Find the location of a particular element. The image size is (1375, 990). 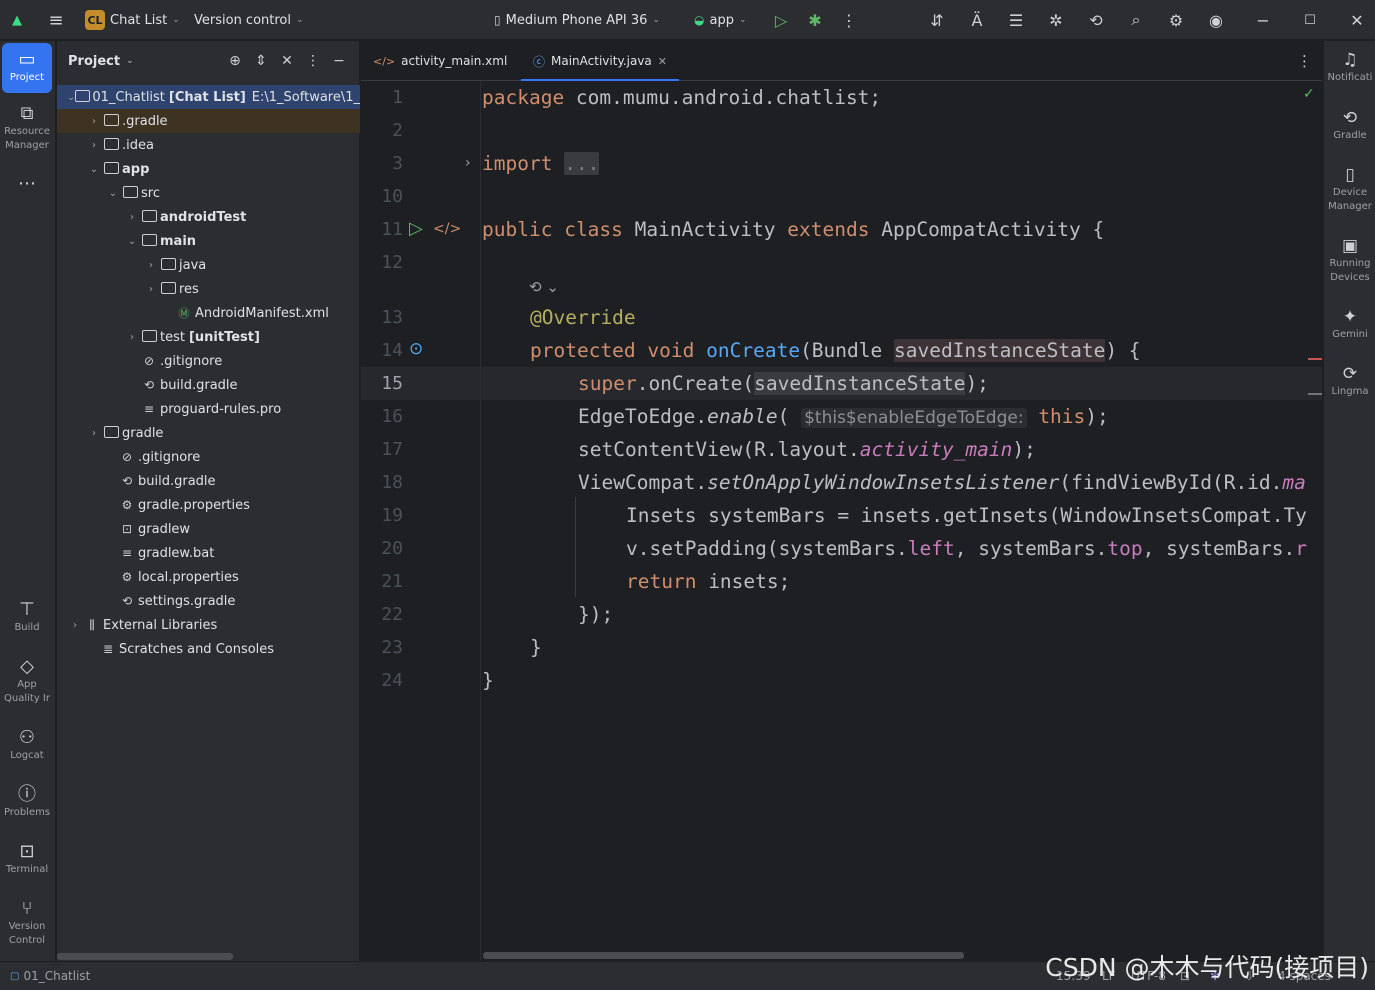

ellipsis-icon: ⋯ is located at coordinates (27, 183).